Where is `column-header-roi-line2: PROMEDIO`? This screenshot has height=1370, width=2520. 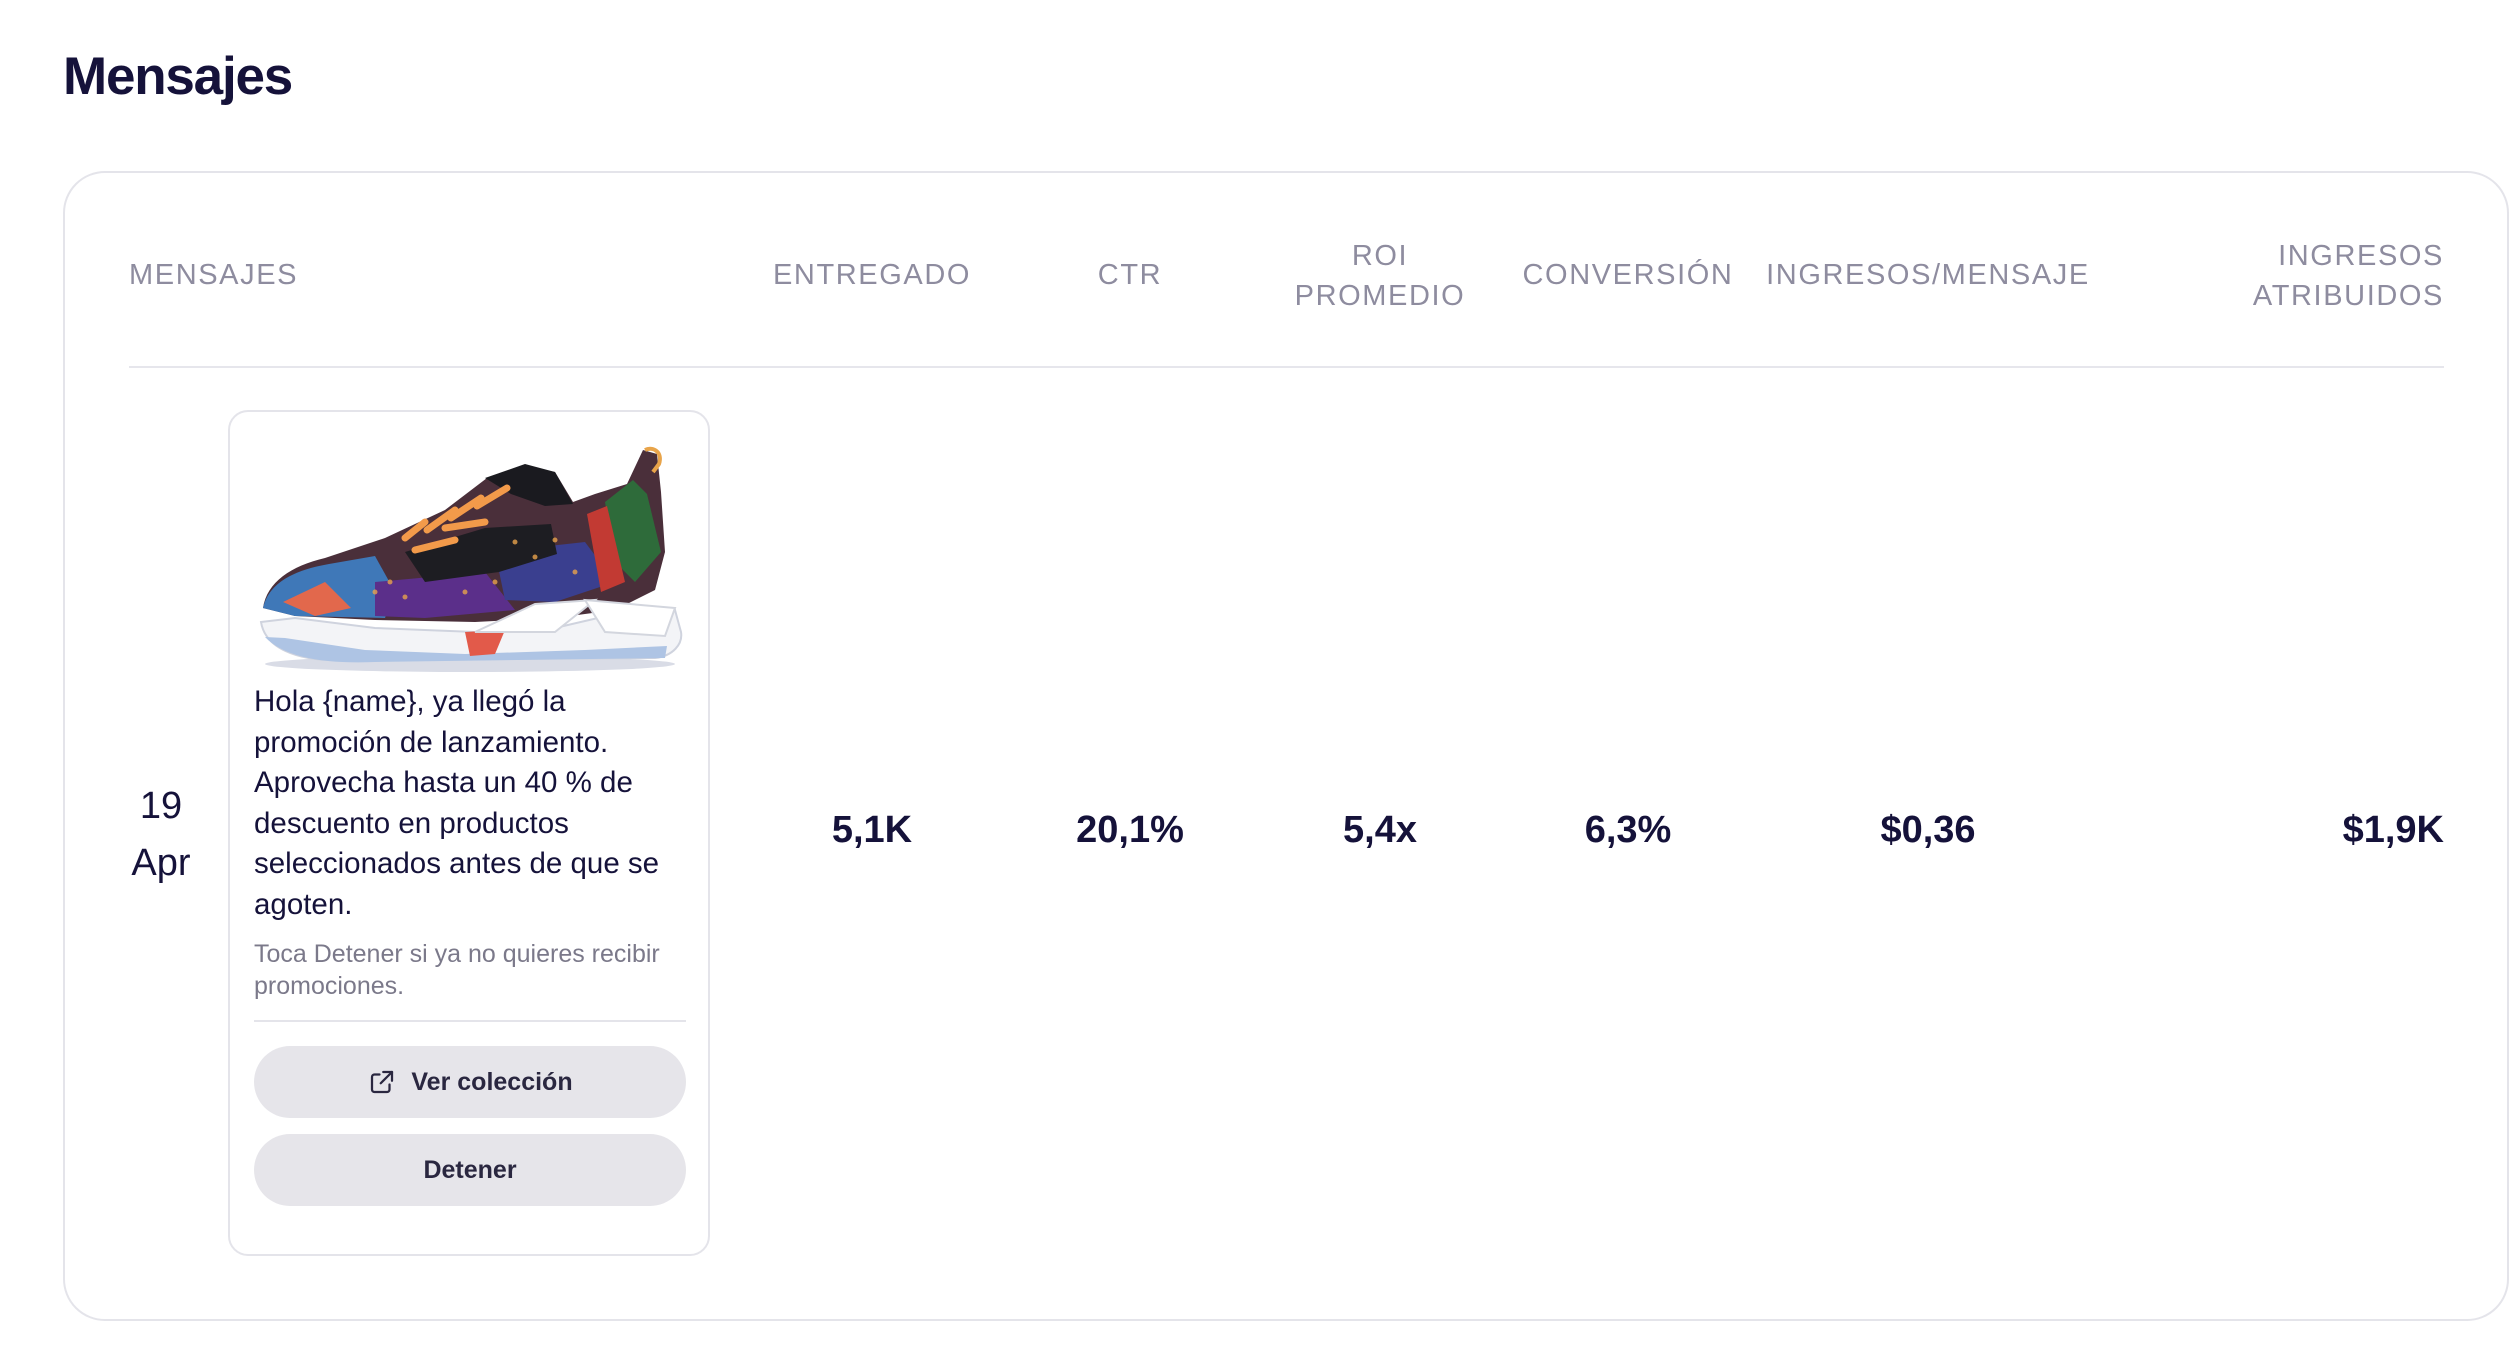
column-header-roi-line2: PROMEDIO is located at coordinates (1380, 296).